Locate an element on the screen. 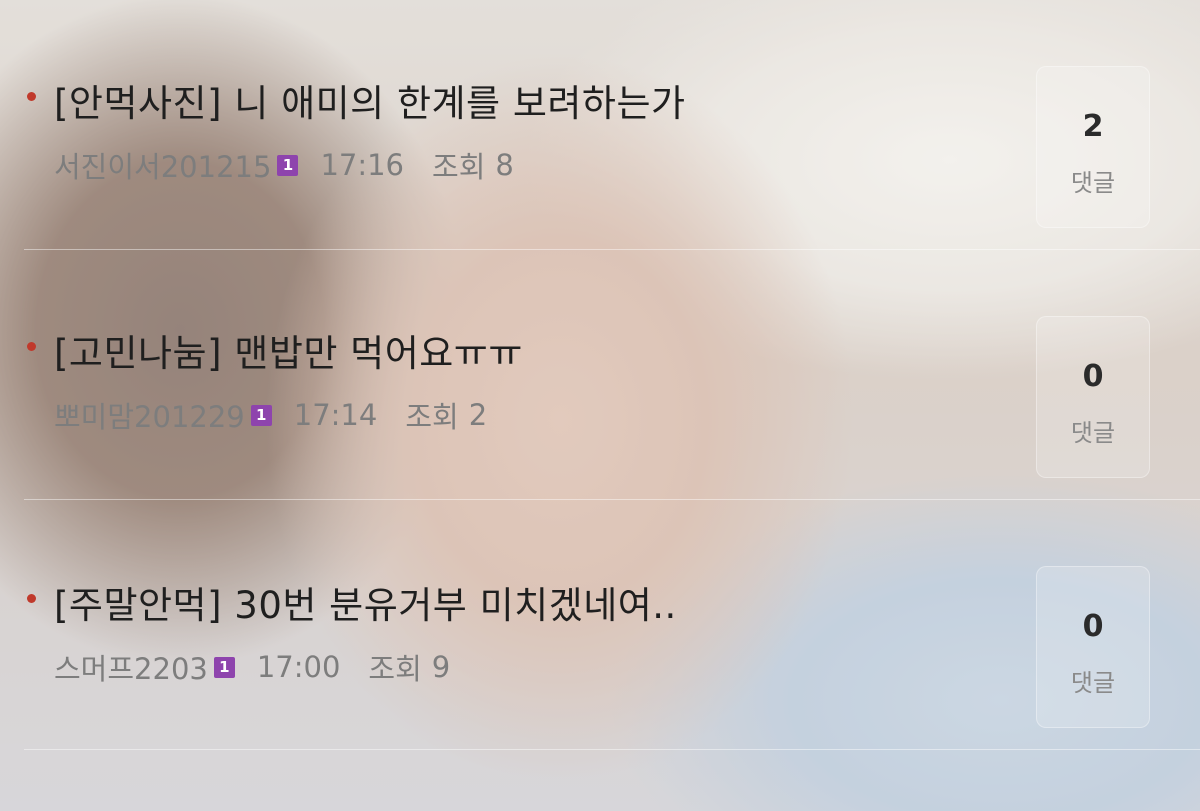  post-time: 17:16 is located at coordinates (362, 165).